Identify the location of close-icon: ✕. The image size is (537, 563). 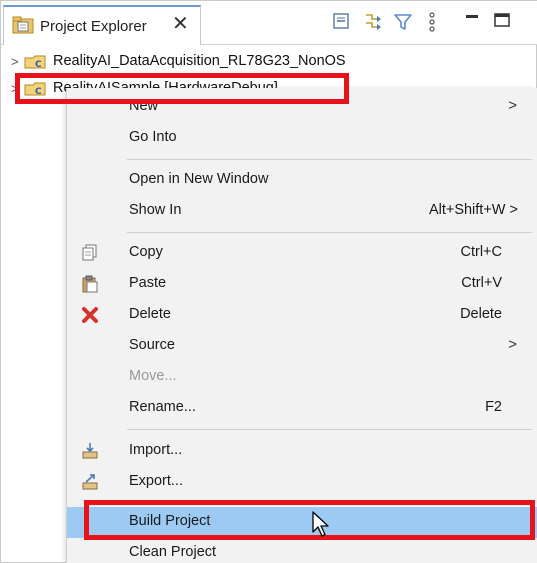
(180, 24).